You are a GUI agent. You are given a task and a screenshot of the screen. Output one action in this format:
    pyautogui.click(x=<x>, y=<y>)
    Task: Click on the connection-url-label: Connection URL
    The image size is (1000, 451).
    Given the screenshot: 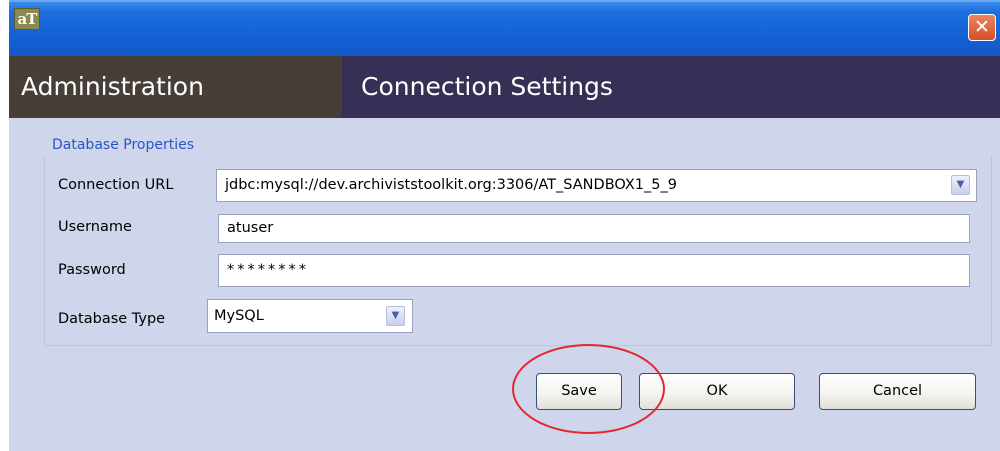 What is the action you would take?
    pyautogui.click(x=116, y=185)
    